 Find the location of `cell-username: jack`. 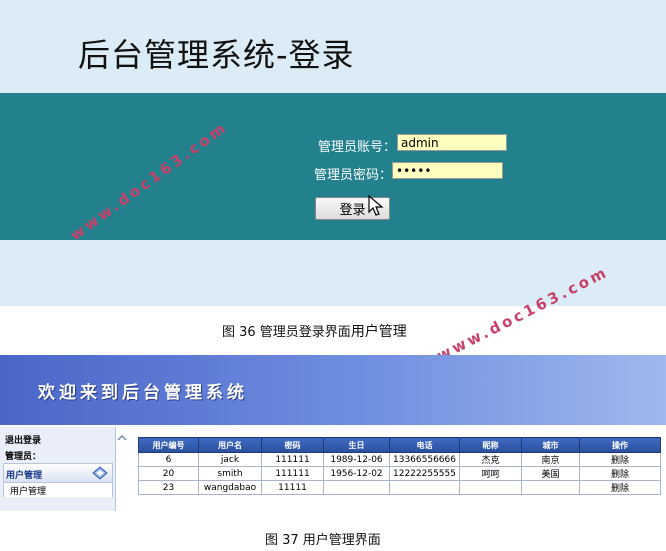

cell-username: jack is located at coordinates (230, 459).